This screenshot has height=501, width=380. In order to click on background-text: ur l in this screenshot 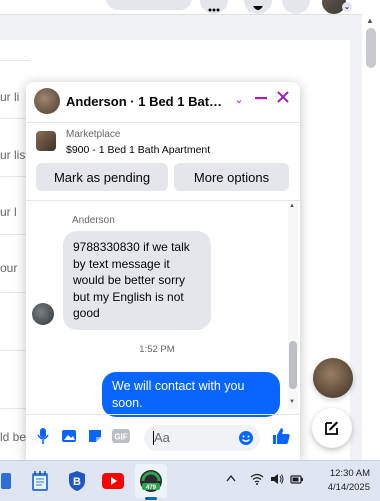, I will do `click(8, 212)`.